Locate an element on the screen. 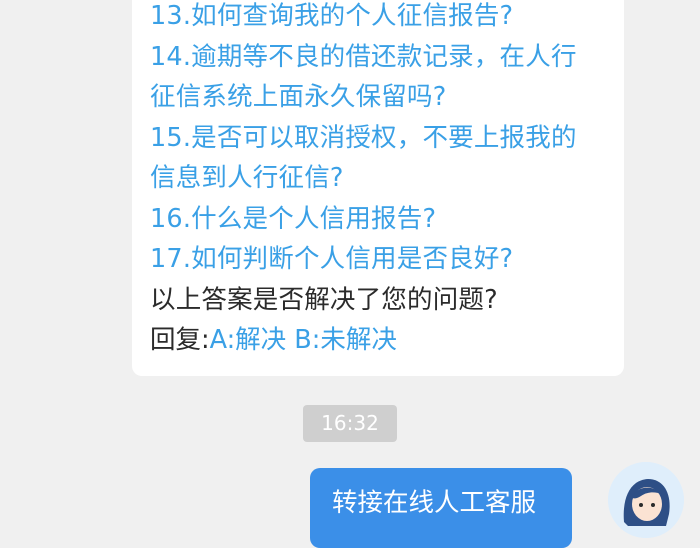  reply-instruction: 回复:A:解决 B:未解决 is located at coordinates (383, 340).